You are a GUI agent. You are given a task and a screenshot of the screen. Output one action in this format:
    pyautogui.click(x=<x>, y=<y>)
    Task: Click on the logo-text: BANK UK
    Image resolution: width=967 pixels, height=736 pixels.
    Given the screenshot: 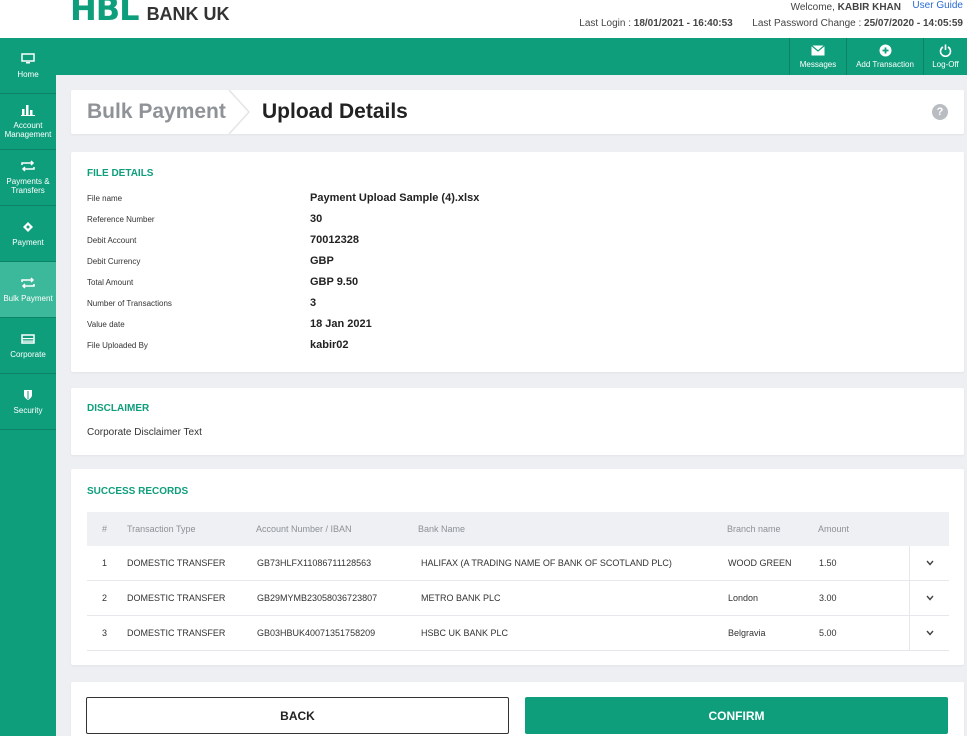 What is the action you would take?
    pyautogui.click(x=188, y=14)
    